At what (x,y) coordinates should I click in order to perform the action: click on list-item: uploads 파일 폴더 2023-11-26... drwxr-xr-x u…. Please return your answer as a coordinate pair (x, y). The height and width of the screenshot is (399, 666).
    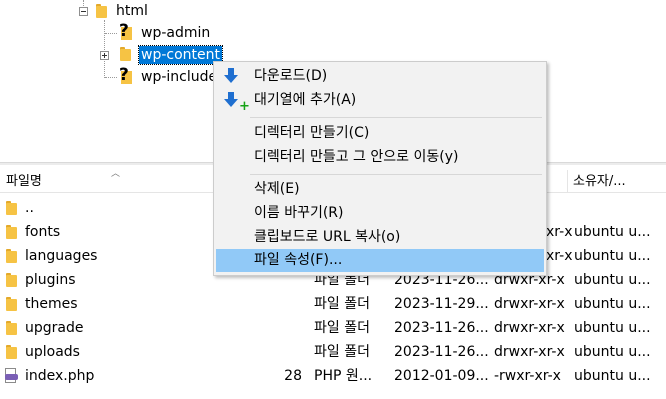
    Looking at the image, I should click on (333, 352).